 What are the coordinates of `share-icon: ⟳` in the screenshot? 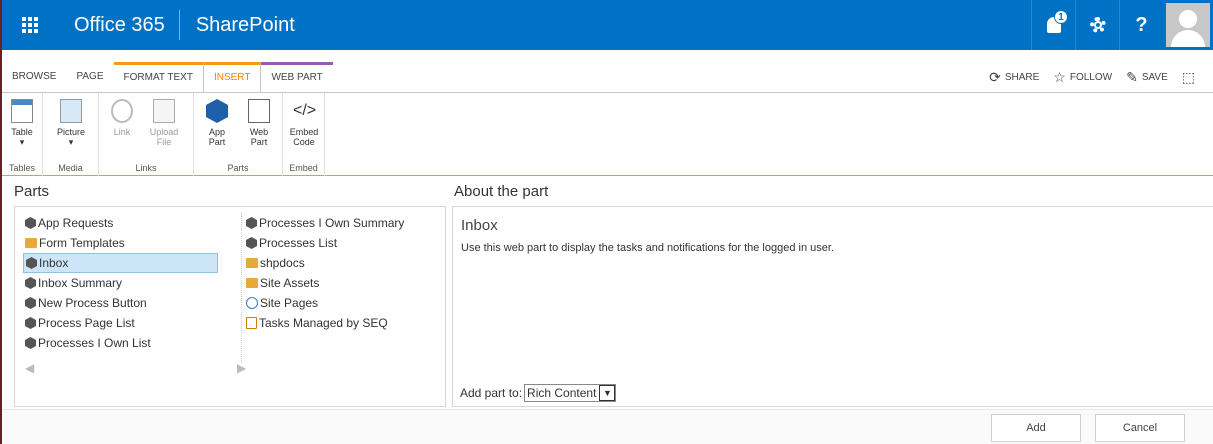 It's located at (995, 76).